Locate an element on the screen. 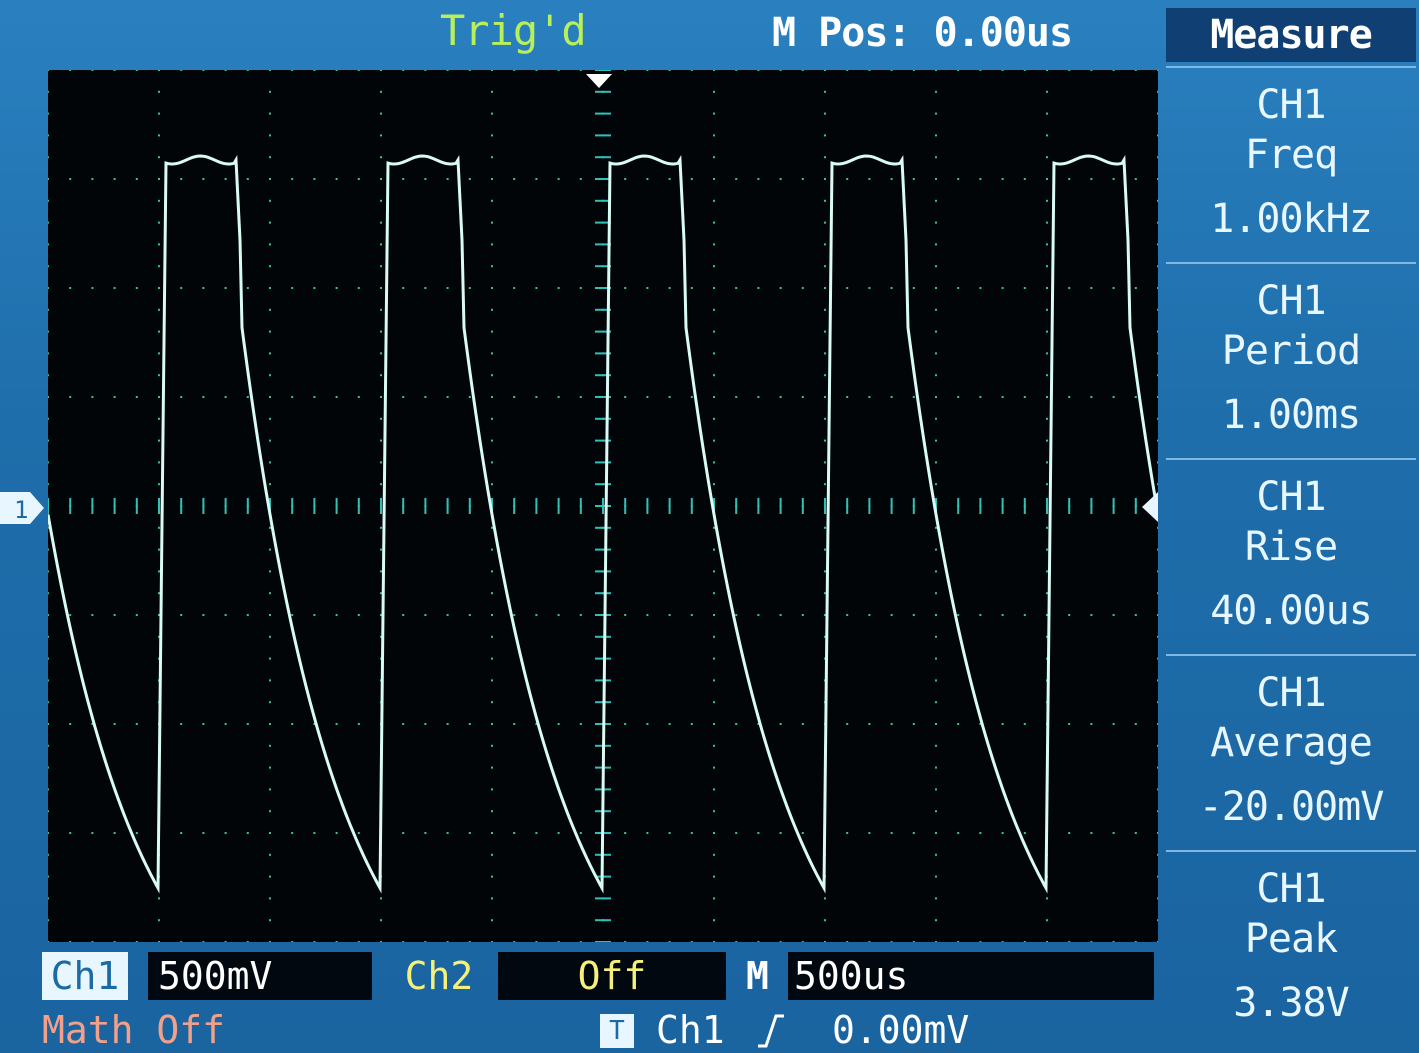 This screenshot has height=1053, width=1419. measure-item-rise: CH1 Rise 40.00us is located at coordinates (1291, 555).